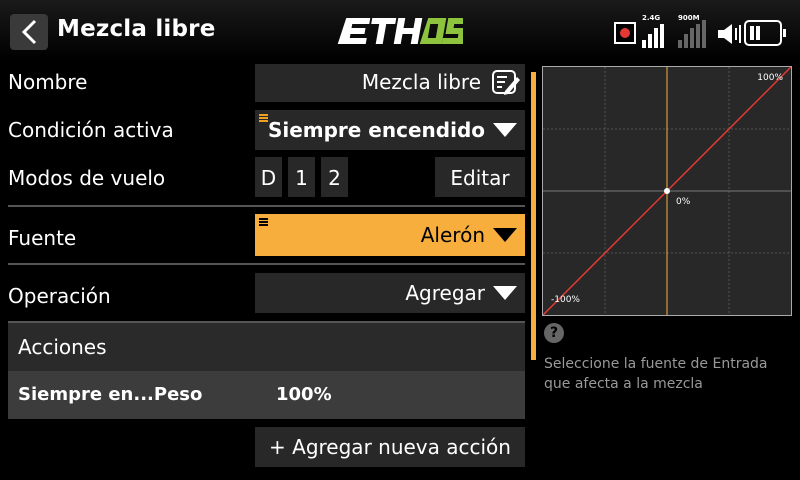  What do you see at coordinates (623, 384) in the screenshot?
I see `help-text-line2: que afecta a la mezcla` at bounding box center [623, 384].